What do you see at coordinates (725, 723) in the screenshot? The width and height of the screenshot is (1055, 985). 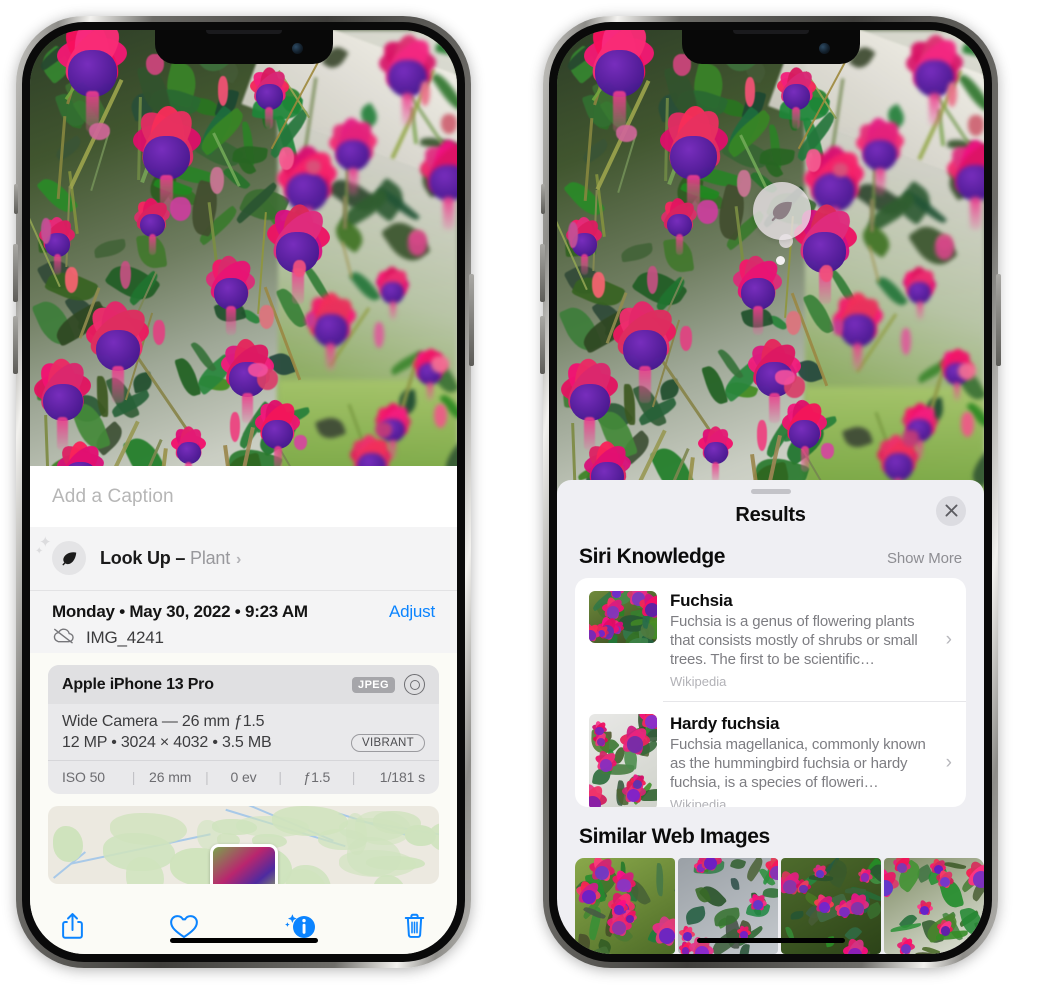 I see `knowledge-title: Hardy fuchsia` at bounding box center [725, 723].